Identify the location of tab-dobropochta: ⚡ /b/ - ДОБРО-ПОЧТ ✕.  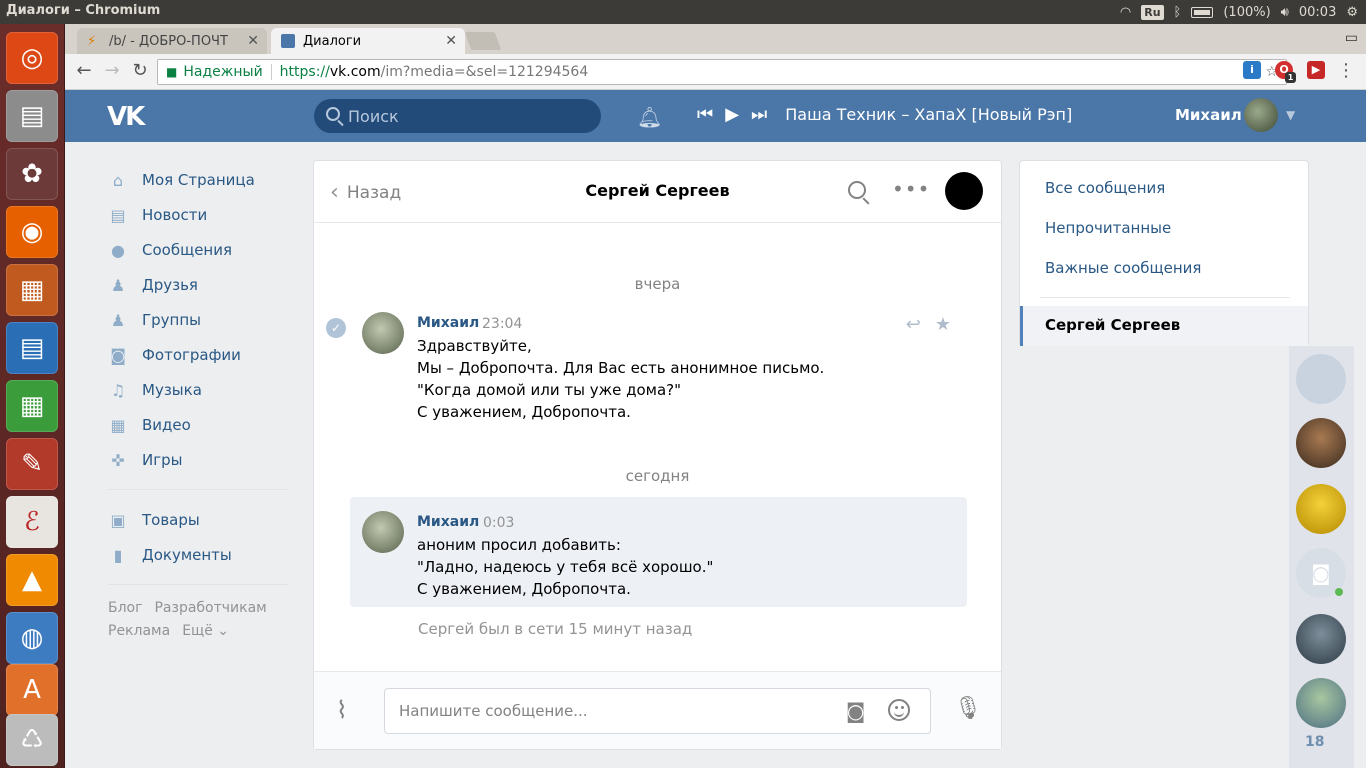
(172, 41).